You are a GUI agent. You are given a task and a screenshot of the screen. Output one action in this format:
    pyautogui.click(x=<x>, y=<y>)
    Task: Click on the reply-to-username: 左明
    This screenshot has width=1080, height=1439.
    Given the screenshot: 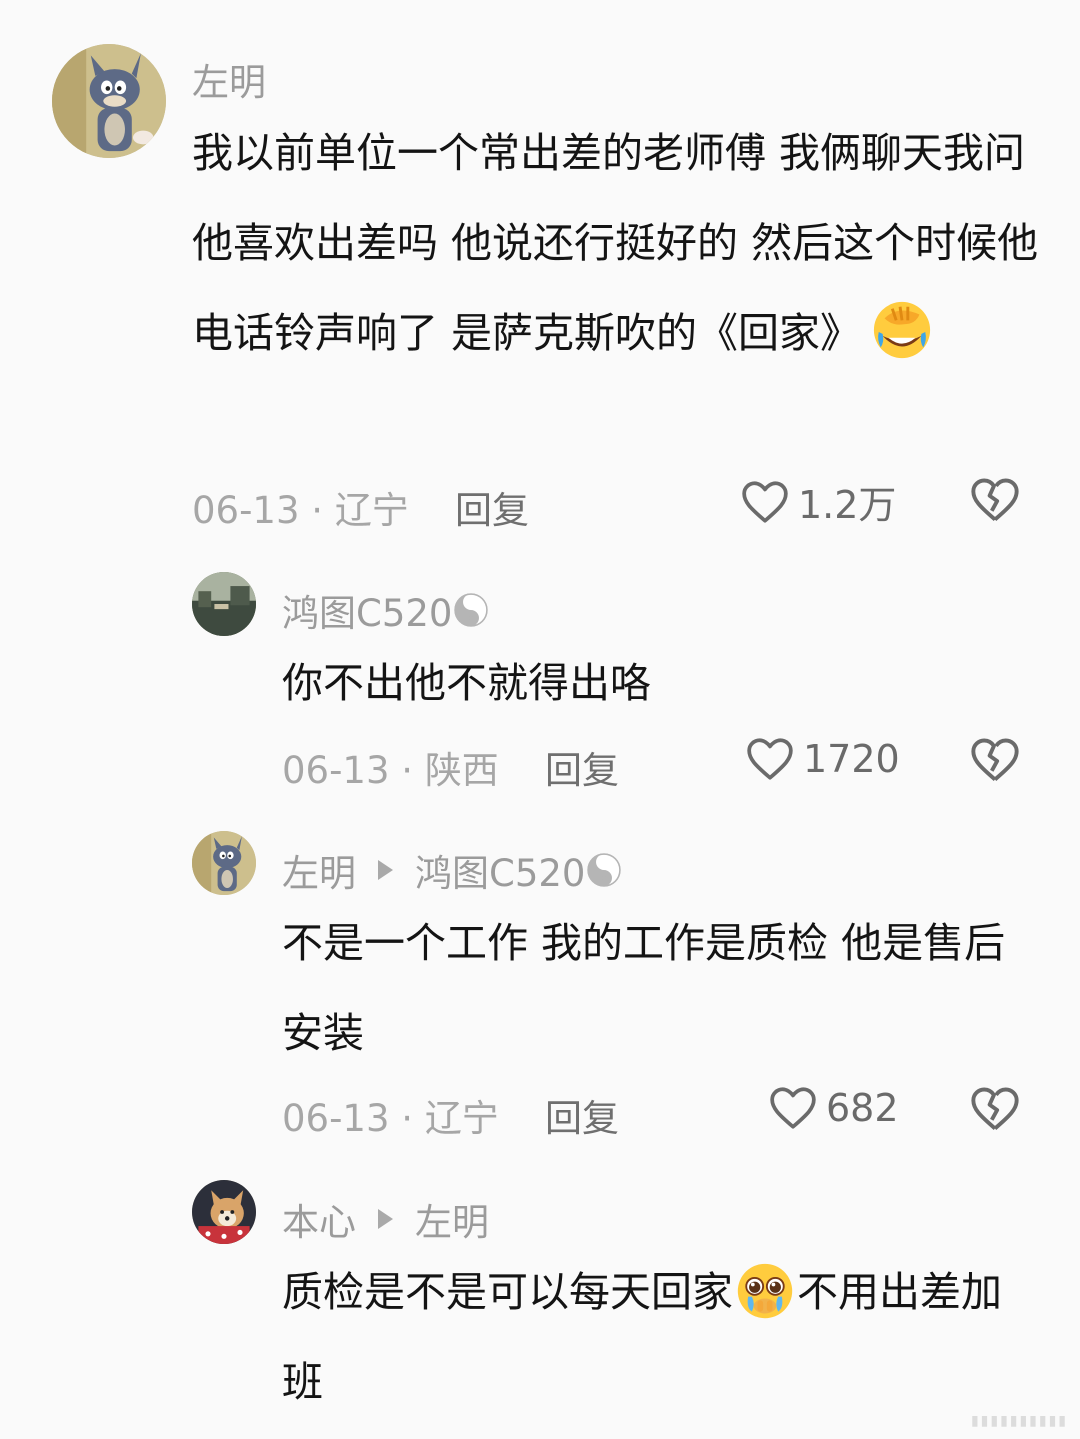 What is the action you would take?
    pyautogui.click(x=452, y=1219)
    